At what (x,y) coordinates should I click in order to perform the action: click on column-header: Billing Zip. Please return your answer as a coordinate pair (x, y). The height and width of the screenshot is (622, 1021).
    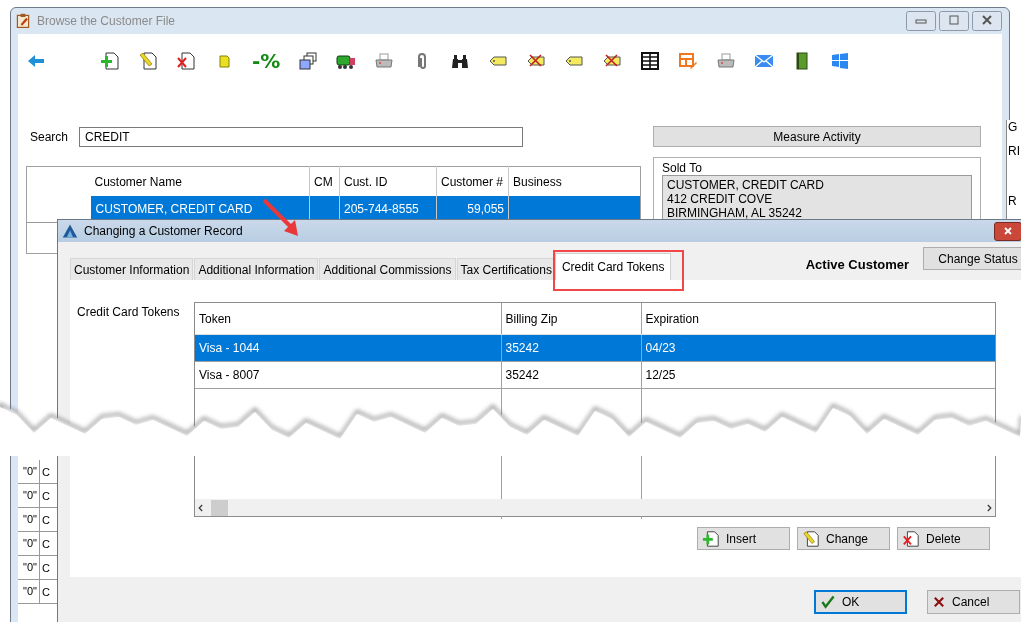
    Looking at the image, I should click on (571, 319).